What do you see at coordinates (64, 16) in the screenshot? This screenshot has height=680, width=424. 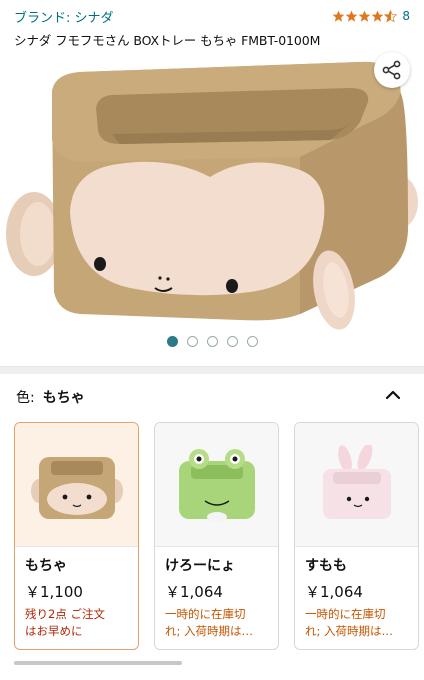 I see `brand-link: ブランド: シナダ` at bounding box center [64, 16].